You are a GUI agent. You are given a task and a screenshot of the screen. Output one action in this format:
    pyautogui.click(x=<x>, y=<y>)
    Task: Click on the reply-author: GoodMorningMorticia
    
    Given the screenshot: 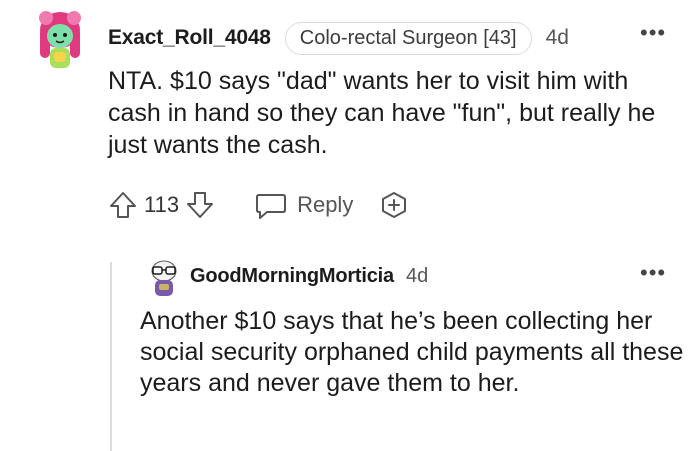 What is the action you would take?
    pyautogui.click(x=292, y=276)
    